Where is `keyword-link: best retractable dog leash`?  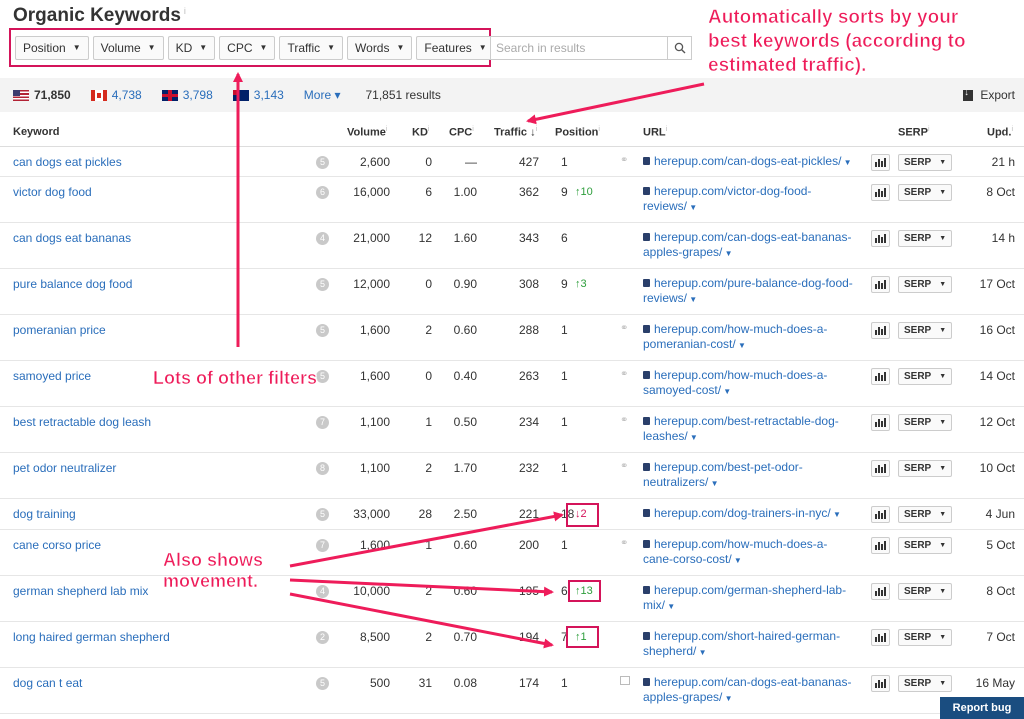 keyword-link: best retractable dog leash is located at coordinates (82, 422).